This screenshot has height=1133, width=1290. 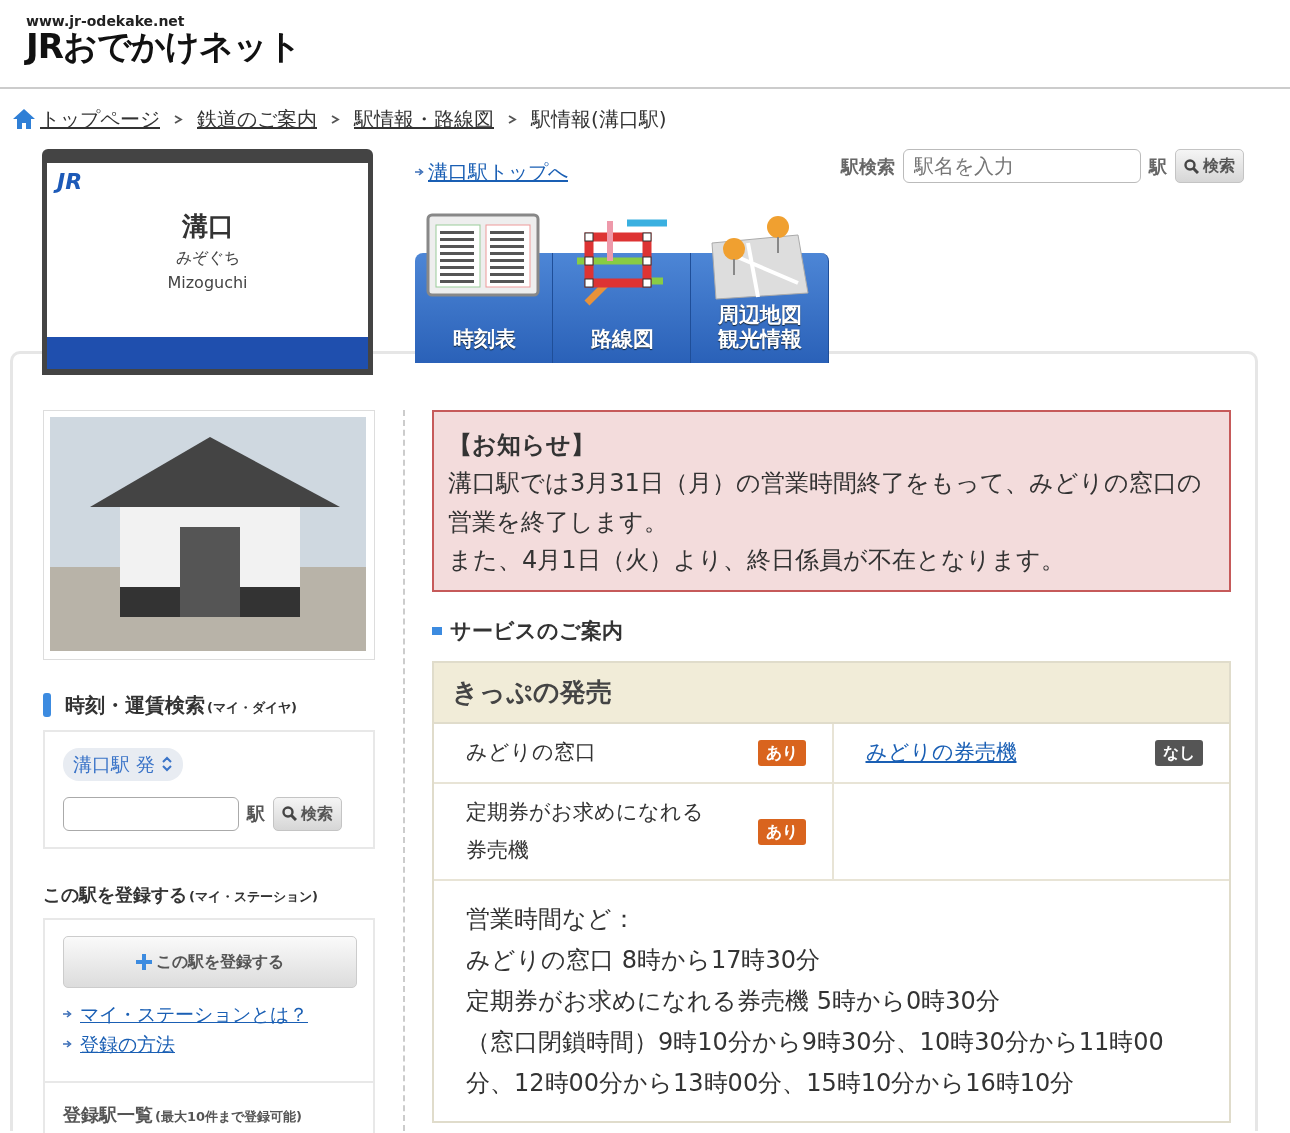 I want to click on heading-note: (最大10件まで登録可能), so click(x=228, y=1116).